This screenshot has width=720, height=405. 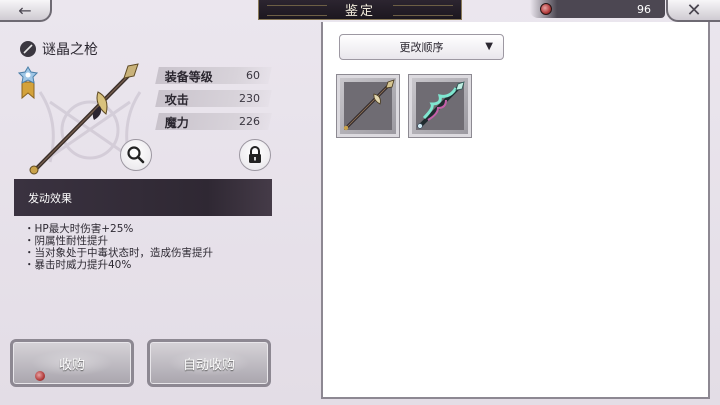 I want to click on stat-value: 226, so click(x=249, y=121).